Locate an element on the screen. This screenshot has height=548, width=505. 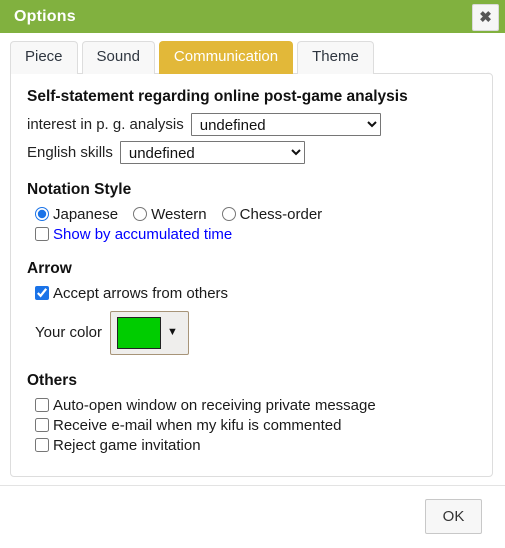
interest-select: undefined is located at coordinates (285, 124).